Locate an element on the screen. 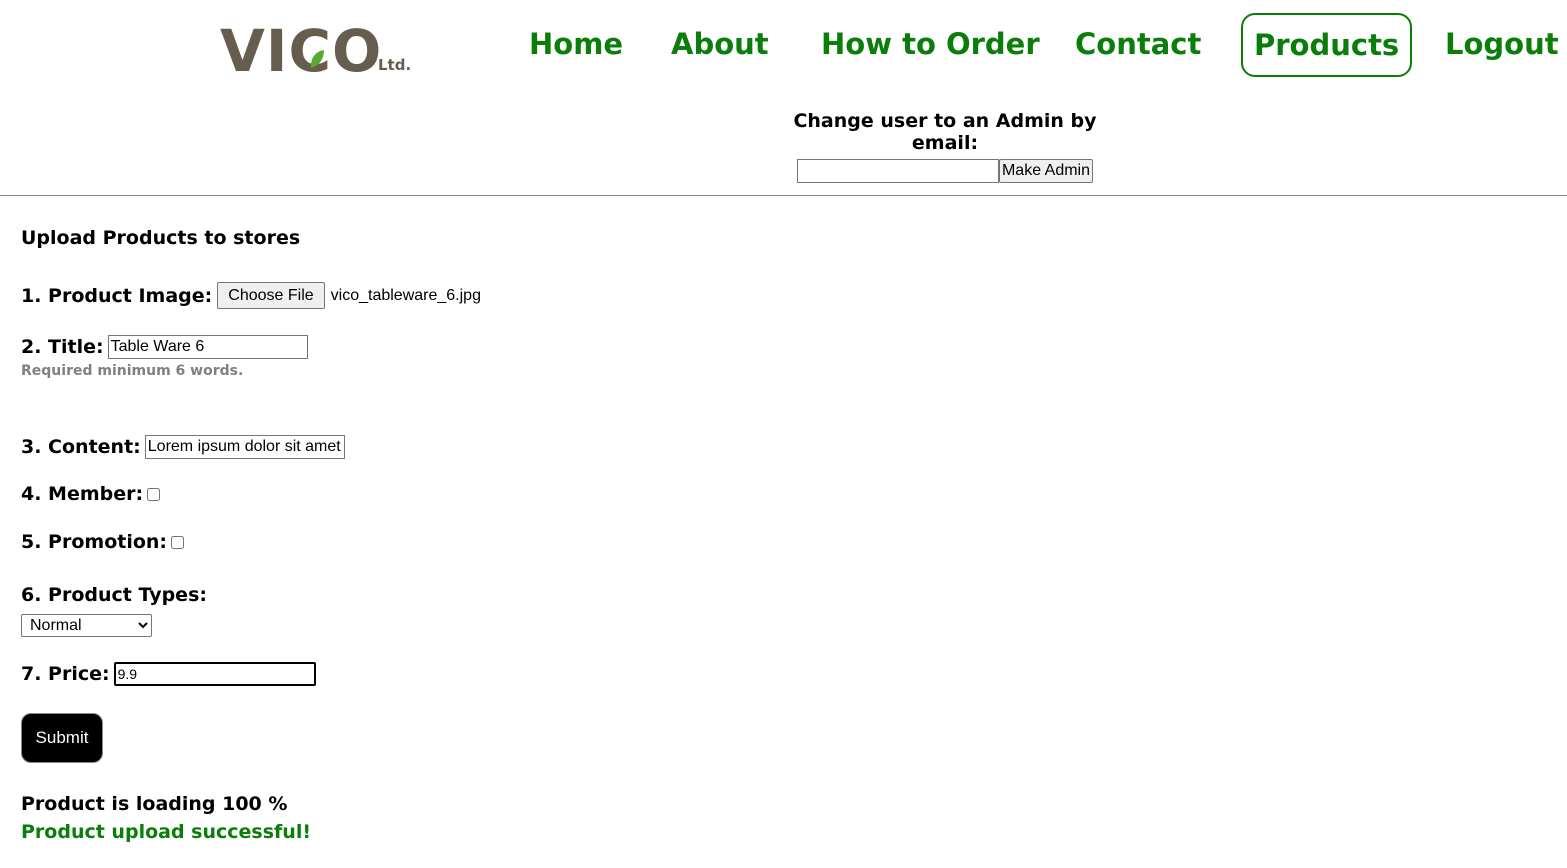  member-row: 4. Member: is located at coordinates (91, 494).